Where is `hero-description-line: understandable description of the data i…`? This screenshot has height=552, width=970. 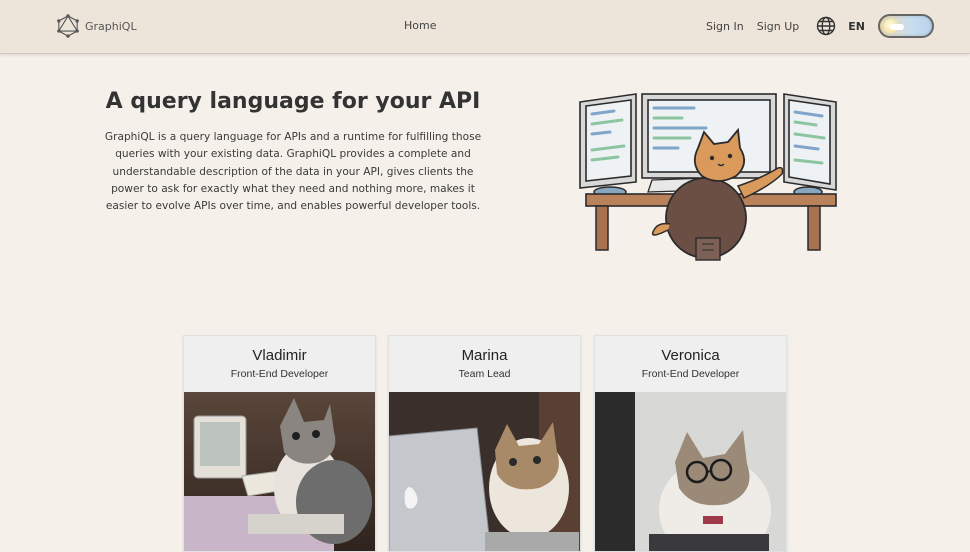
hero-description-line: understandable description of the data i… is located at coordinates (293, 171).